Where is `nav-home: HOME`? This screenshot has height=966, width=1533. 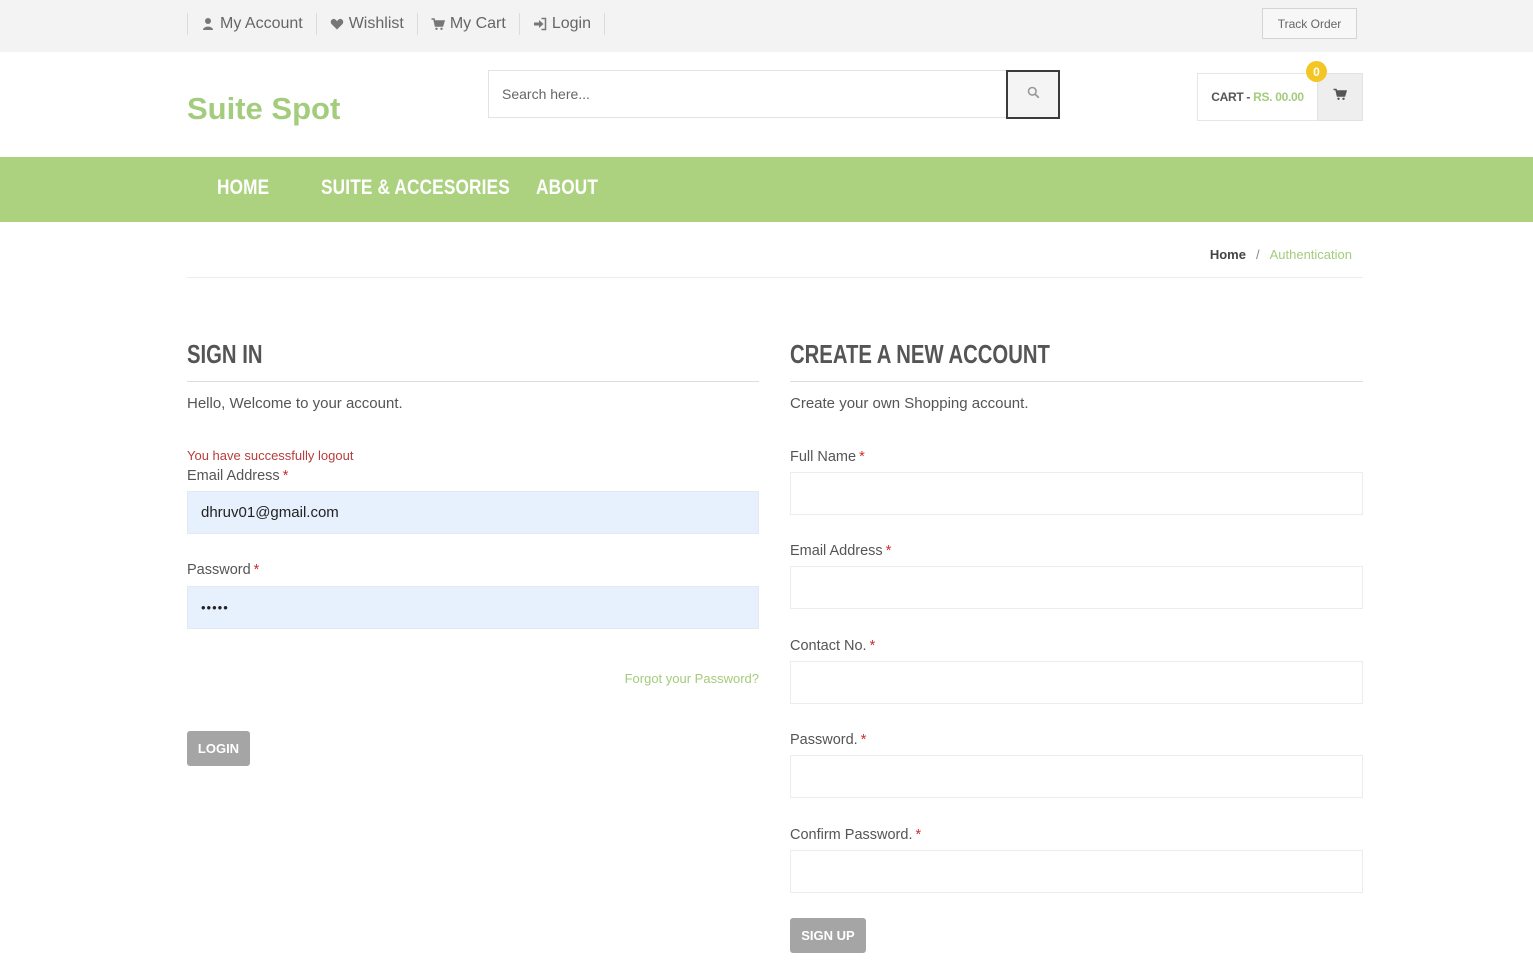 nav-home: HOME is located at coordinates (243, 188).